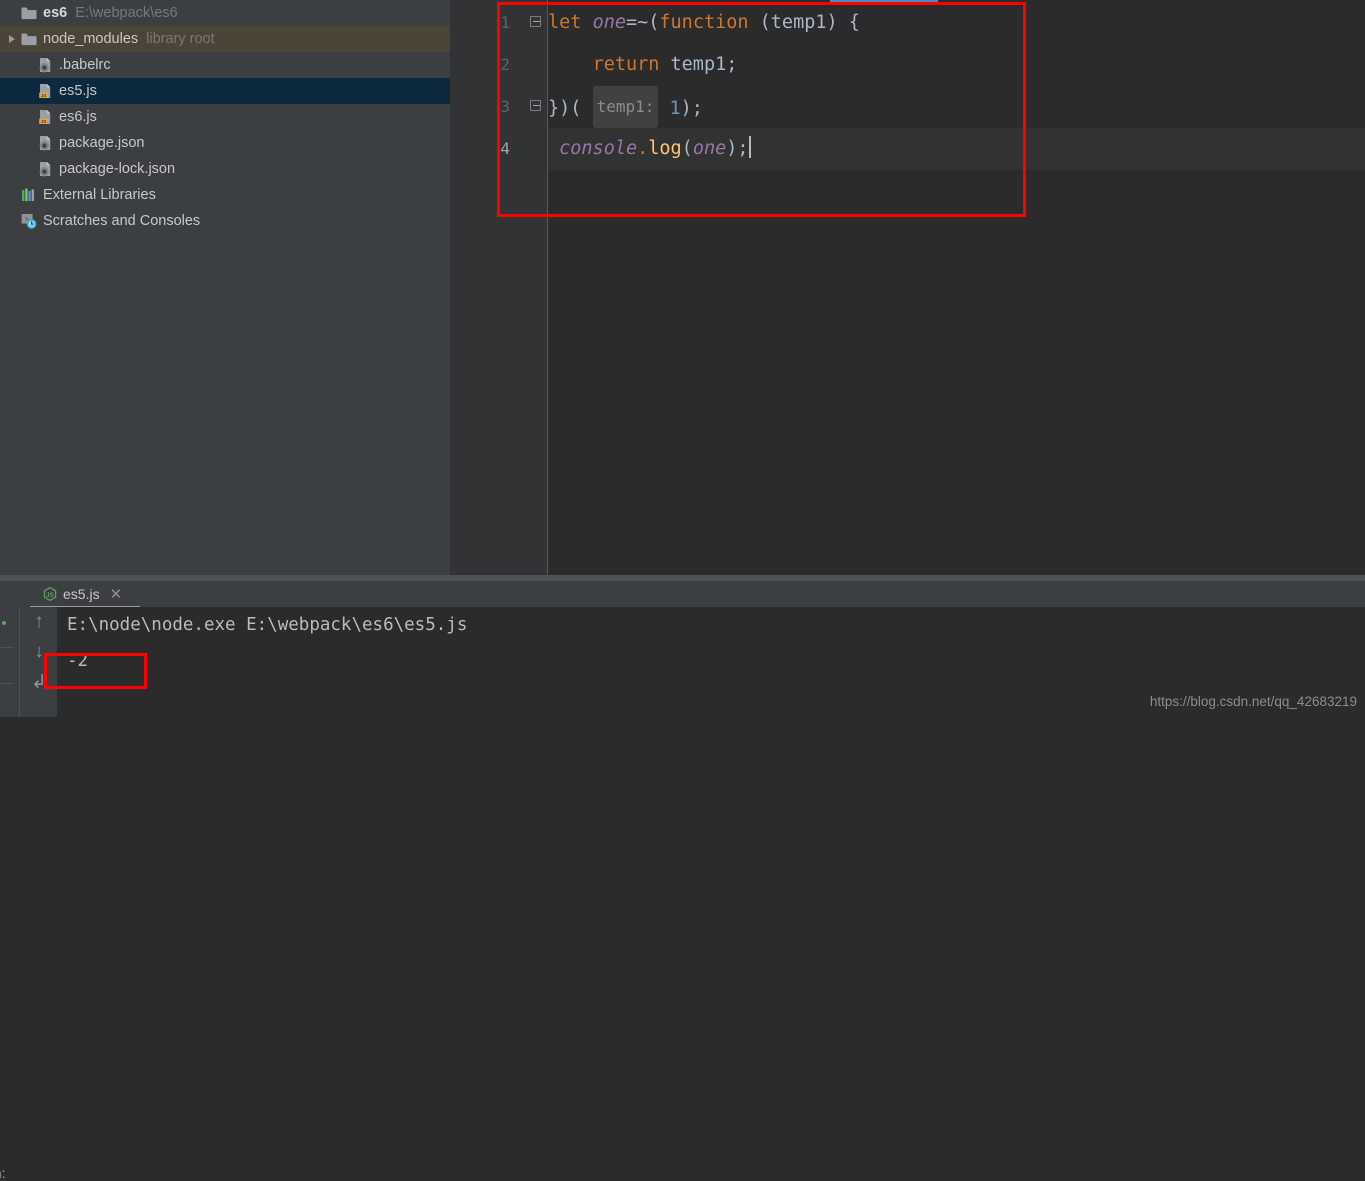 The image size is (1365, 1181). What do you see at coordinates (225, 221) in the screenshot?
I see `tree-item-scratches-and-consoles: >_ Scratches and Consoles` at bounding box center [225, 221].